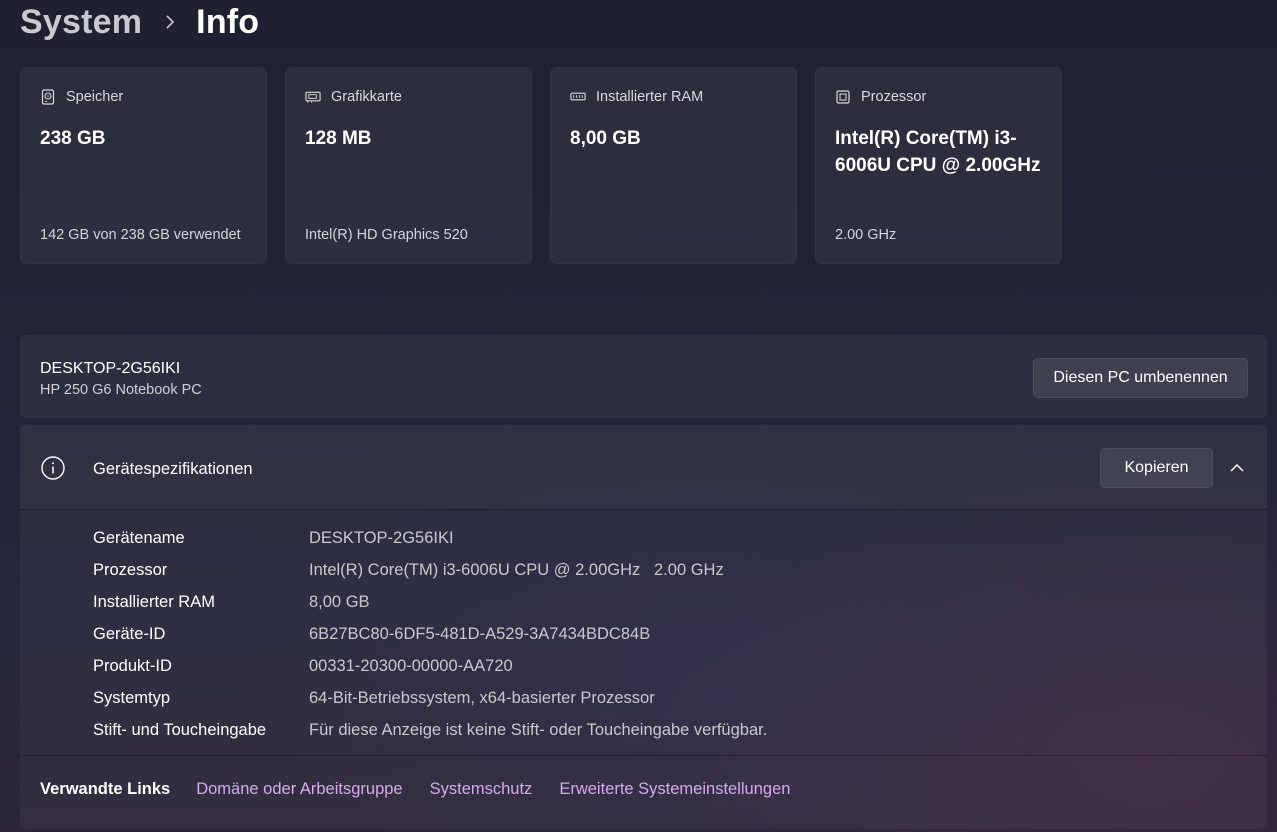 The height and width of the screenshot is (832, 1277). What do you see at coordinates (866, 235) in the screenshot?
I see `card-processor-sub: 2.00 GHz` at bounding box center [866, 235].